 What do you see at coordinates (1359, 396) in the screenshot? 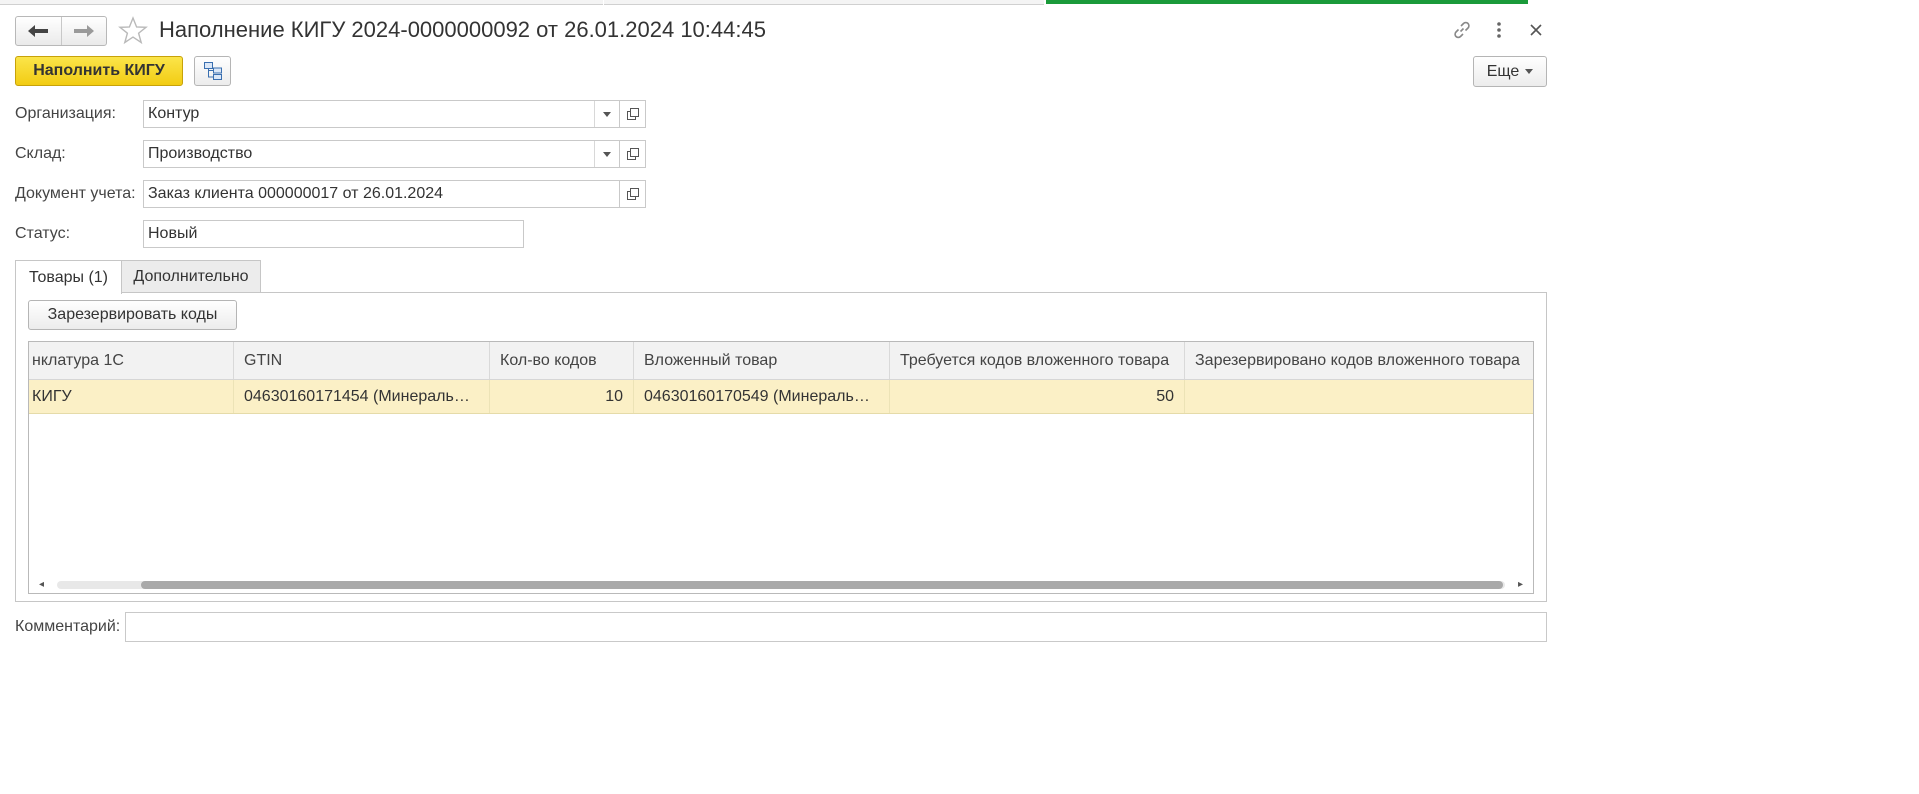
I see `cell-nested-reserved` at bounding box center [1359, 396].